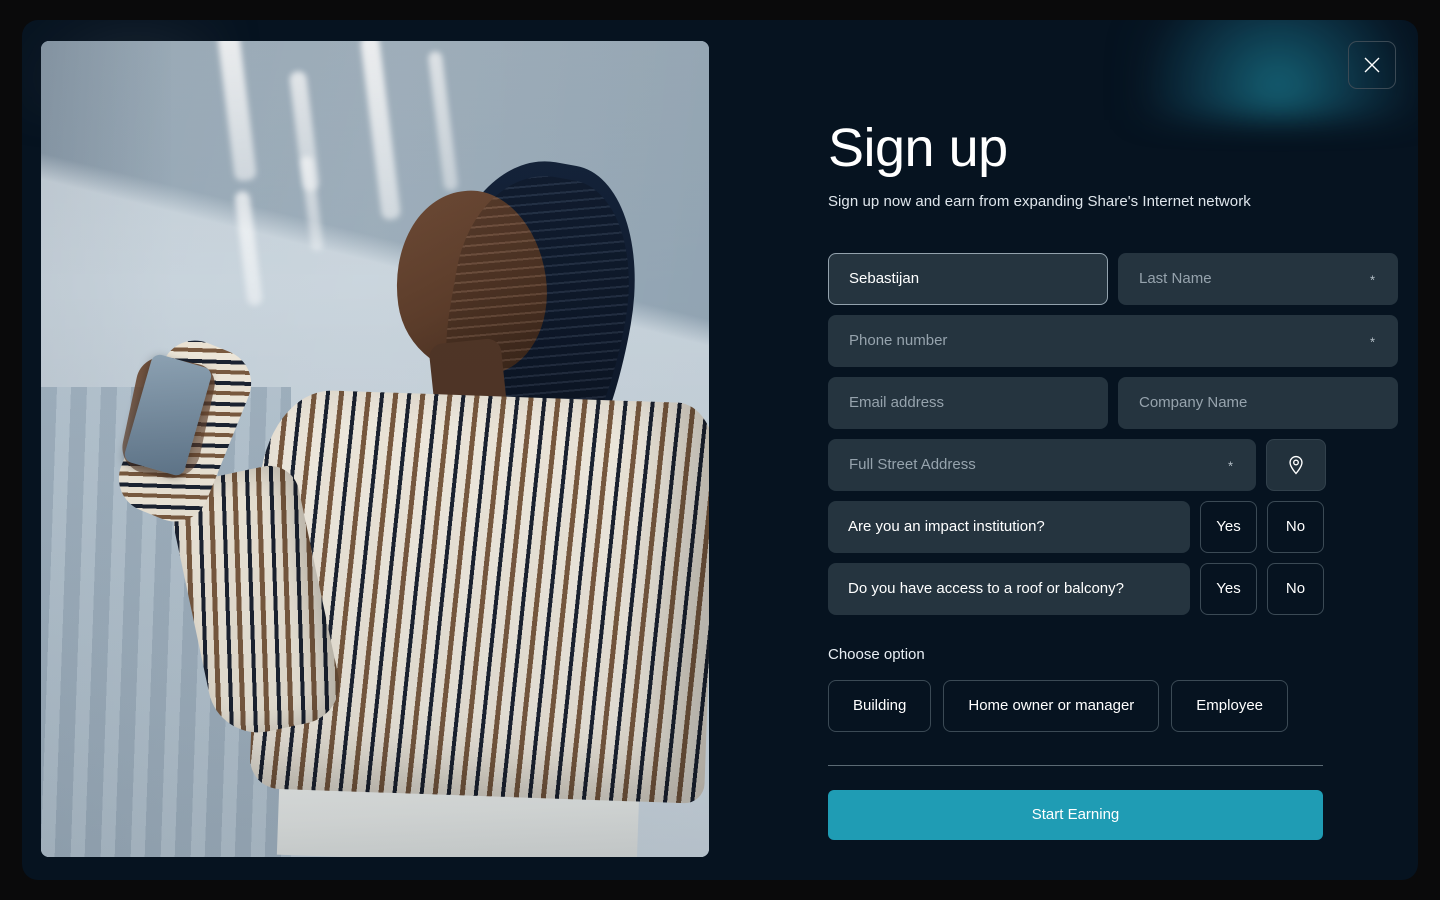  I want to click on question-label-0: Are you an impact institution?, so click(1009, 526).